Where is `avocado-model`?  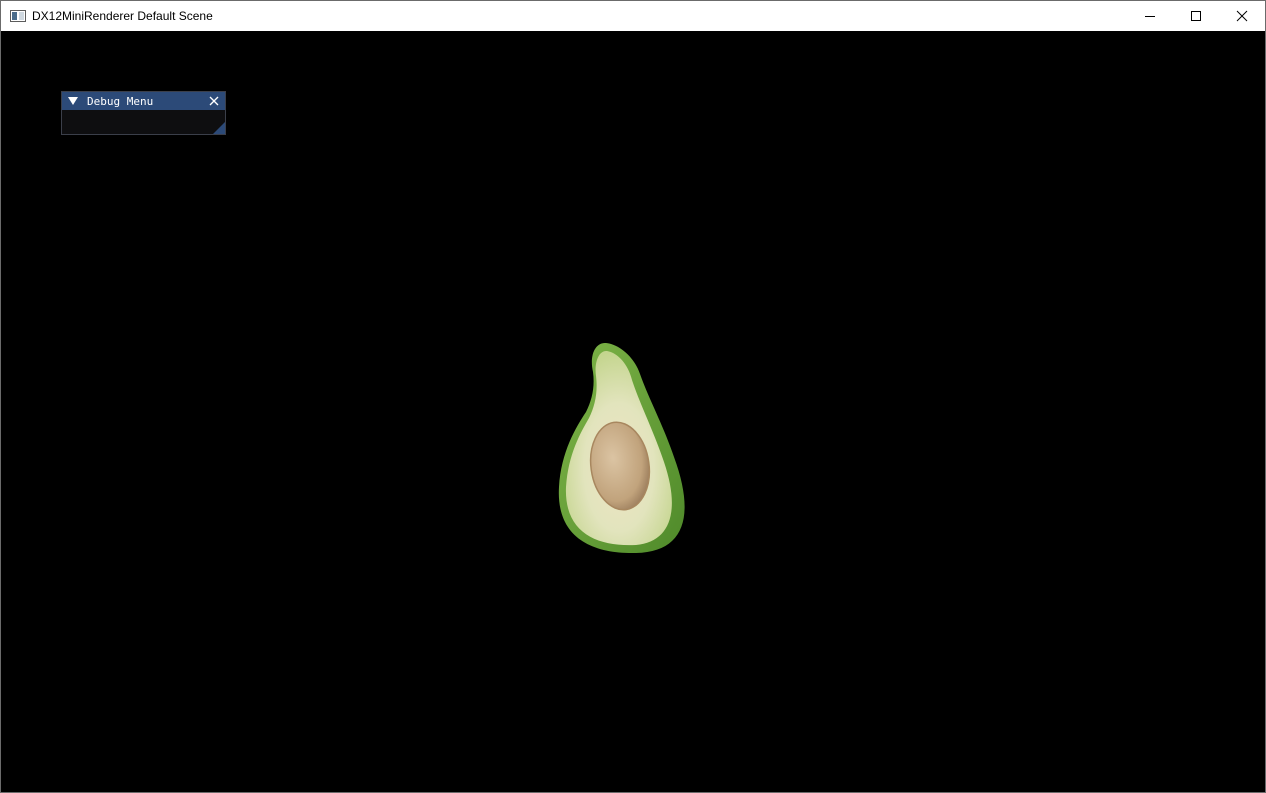 avocado-model is located at coordinates (621, 448).